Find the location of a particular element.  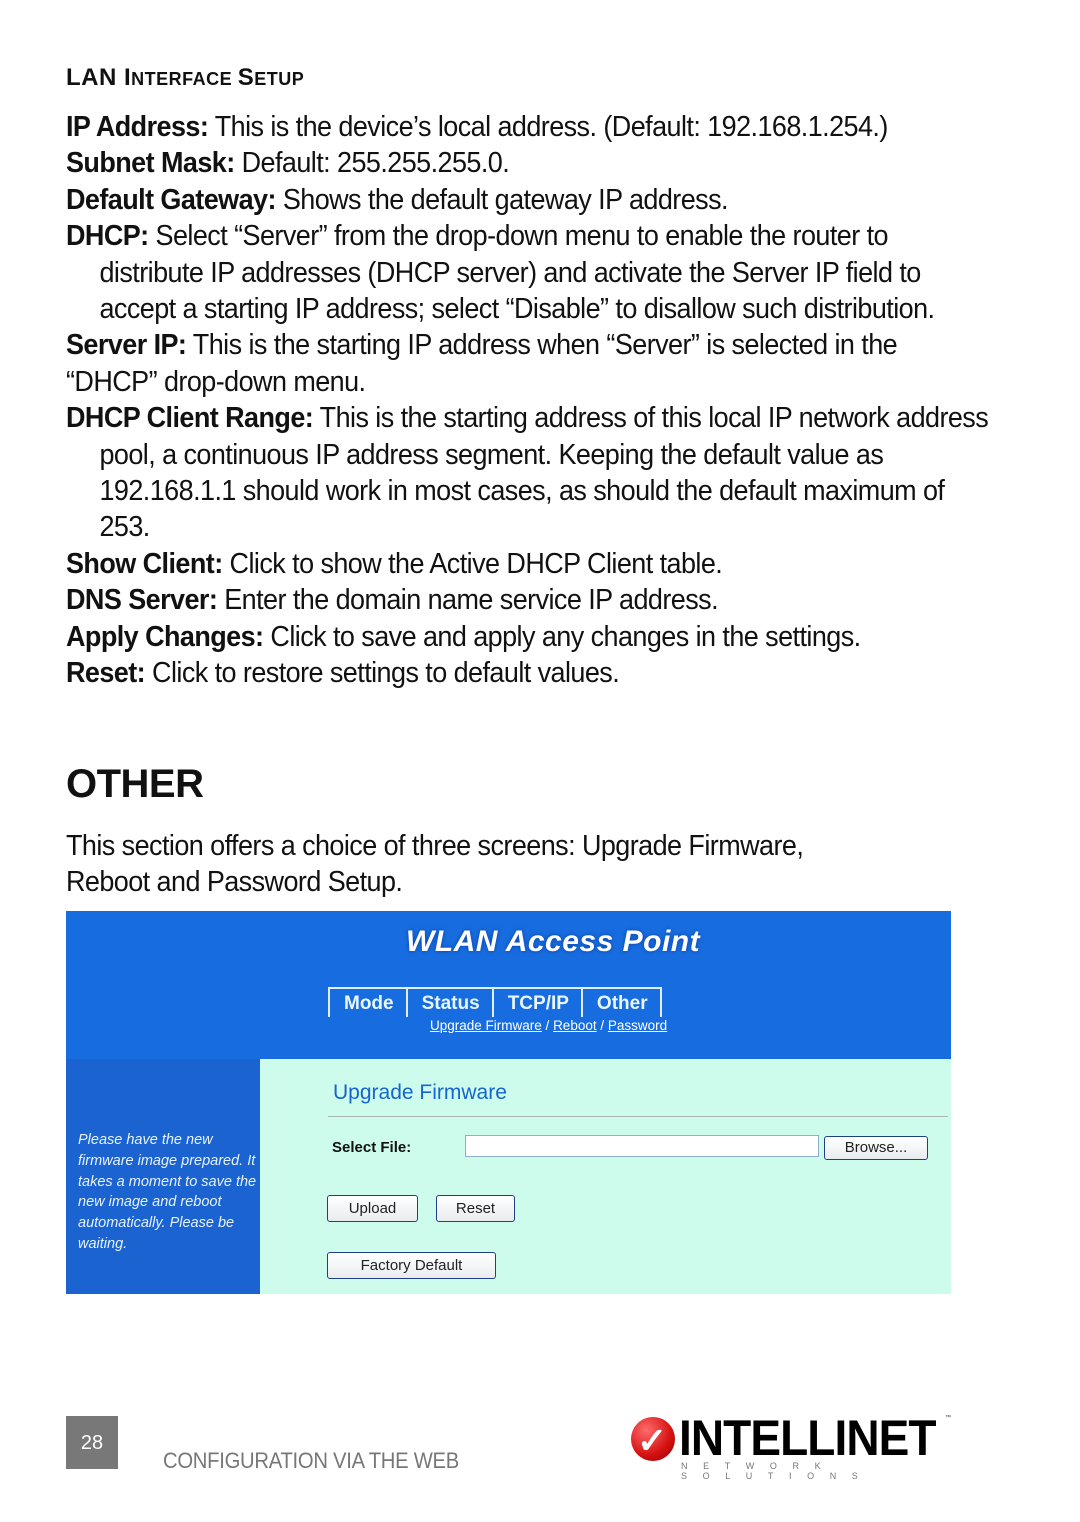

page-title: Upgrade Firmware is located at coordinates (420, 1092).